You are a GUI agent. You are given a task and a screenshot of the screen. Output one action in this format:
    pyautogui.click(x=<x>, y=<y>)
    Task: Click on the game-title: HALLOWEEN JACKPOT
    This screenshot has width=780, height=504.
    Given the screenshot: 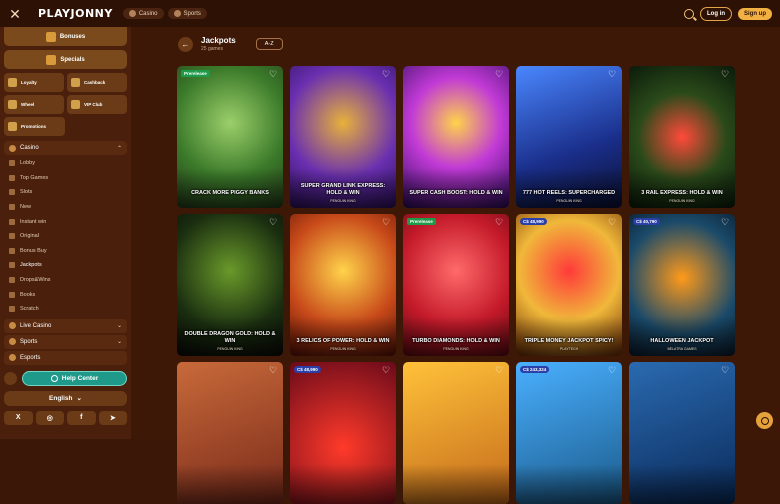 What is the action you would take?
    pyautogui.click(x=682, y=340)
    